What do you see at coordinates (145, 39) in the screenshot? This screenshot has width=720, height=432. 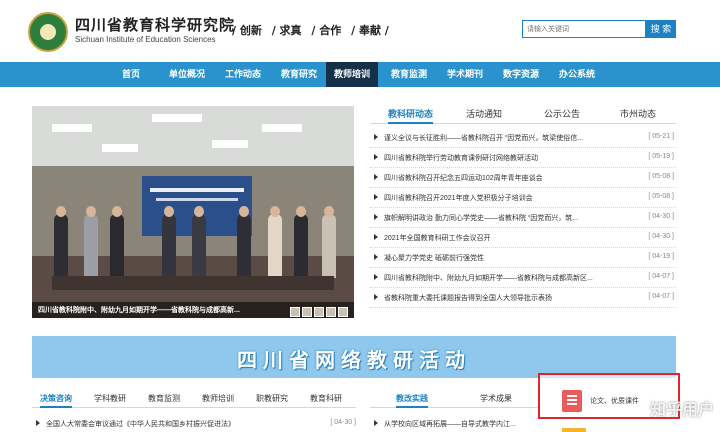 I see `site-subtitle: Sichuan Institute of Education Sciences` at bounding box center [145, 39].